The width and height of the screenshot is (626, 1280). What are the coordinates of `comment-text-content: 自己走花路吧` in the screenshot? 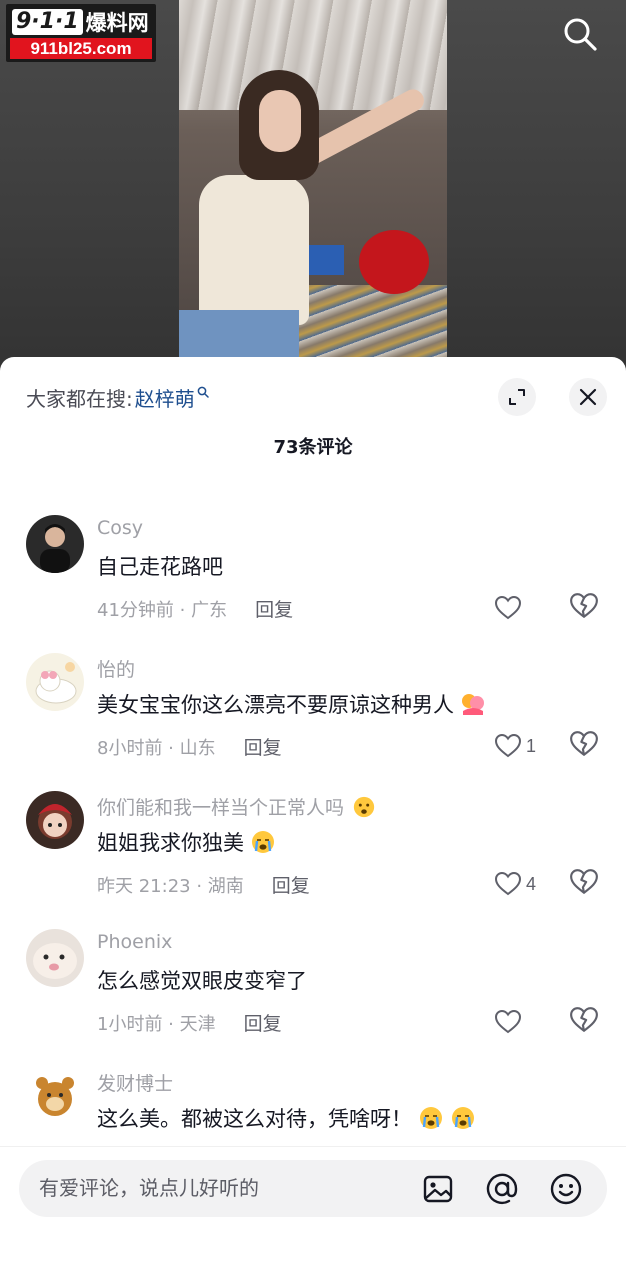 It's located at (160, 567).